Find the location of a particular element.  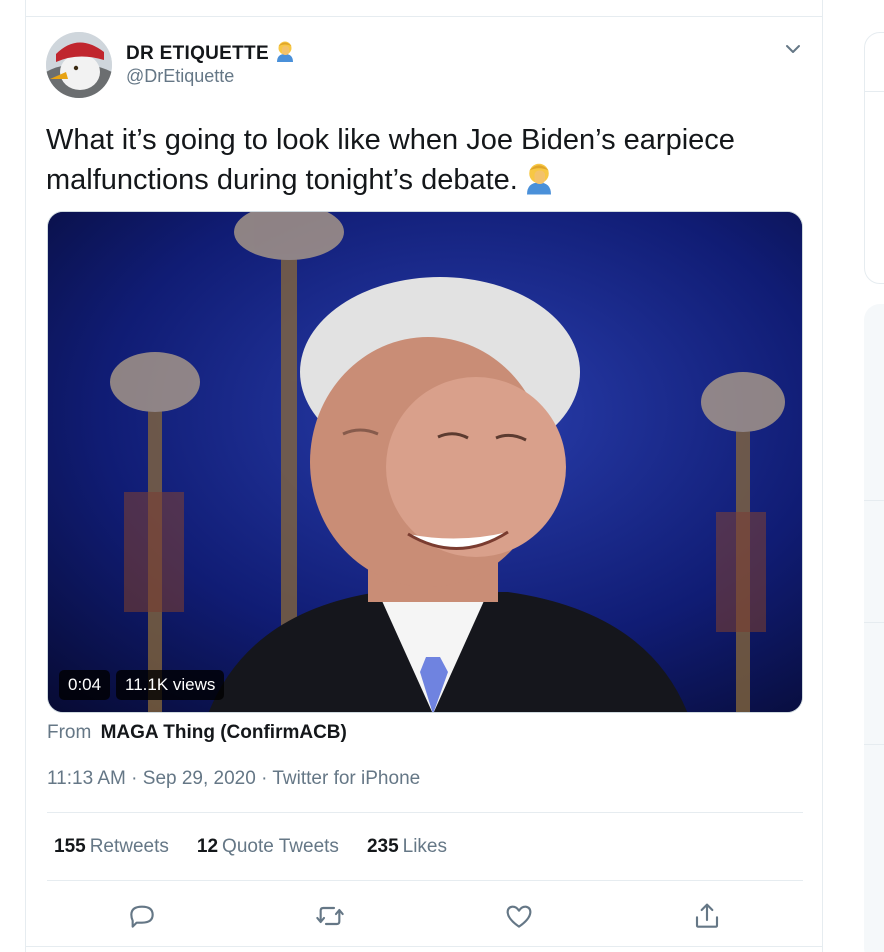

retweets-label: Retweets is located at coordinates (129, 846).